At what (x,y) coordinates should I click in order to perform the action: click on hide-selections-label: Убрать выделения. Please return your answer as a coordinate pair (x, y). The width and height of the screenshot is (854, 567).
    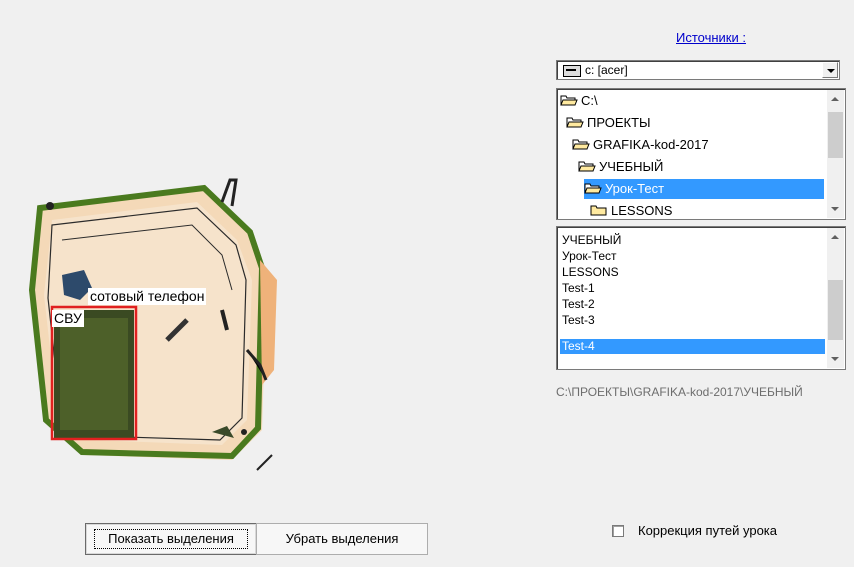
    Looking at the image, I should click on (342, 538).